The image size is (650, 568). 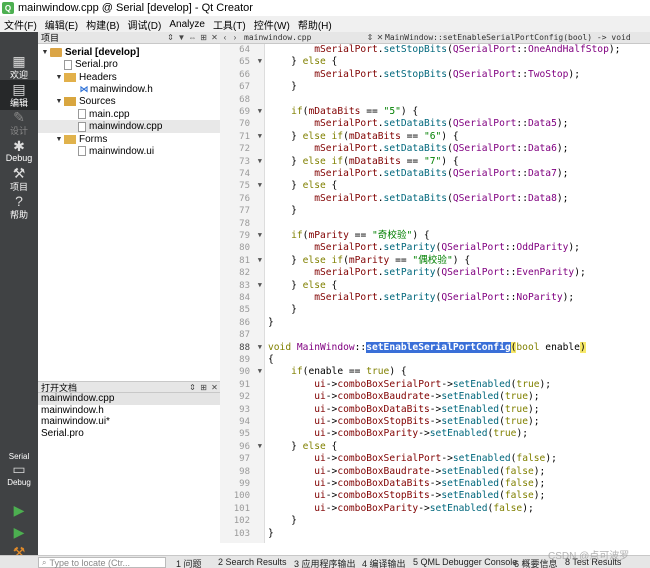 I want to click on tree-item: ▼ Headers, so click(x=129, y=77).